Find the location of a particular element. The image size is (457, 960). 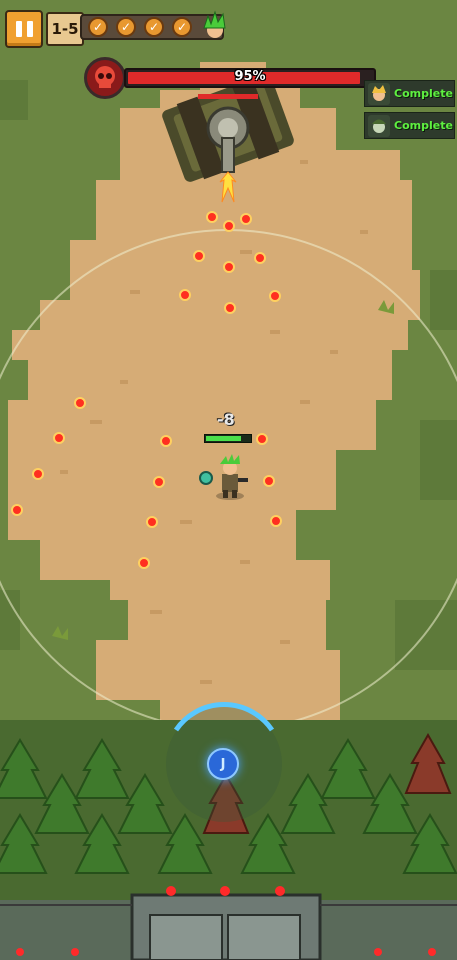

player-health-bar is located at coordinates (228, 438).